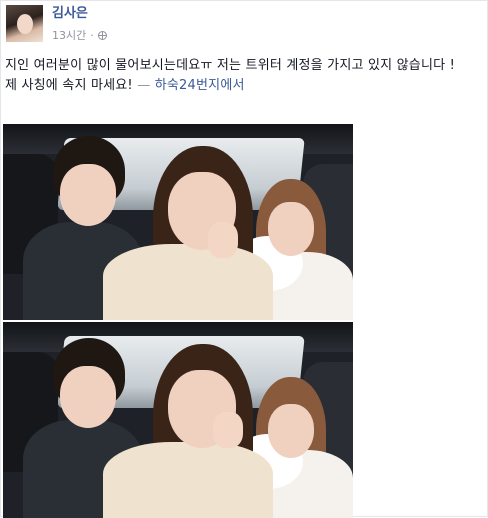 The image size is (488, 518). I want to click on avatar, so click(24, 23).